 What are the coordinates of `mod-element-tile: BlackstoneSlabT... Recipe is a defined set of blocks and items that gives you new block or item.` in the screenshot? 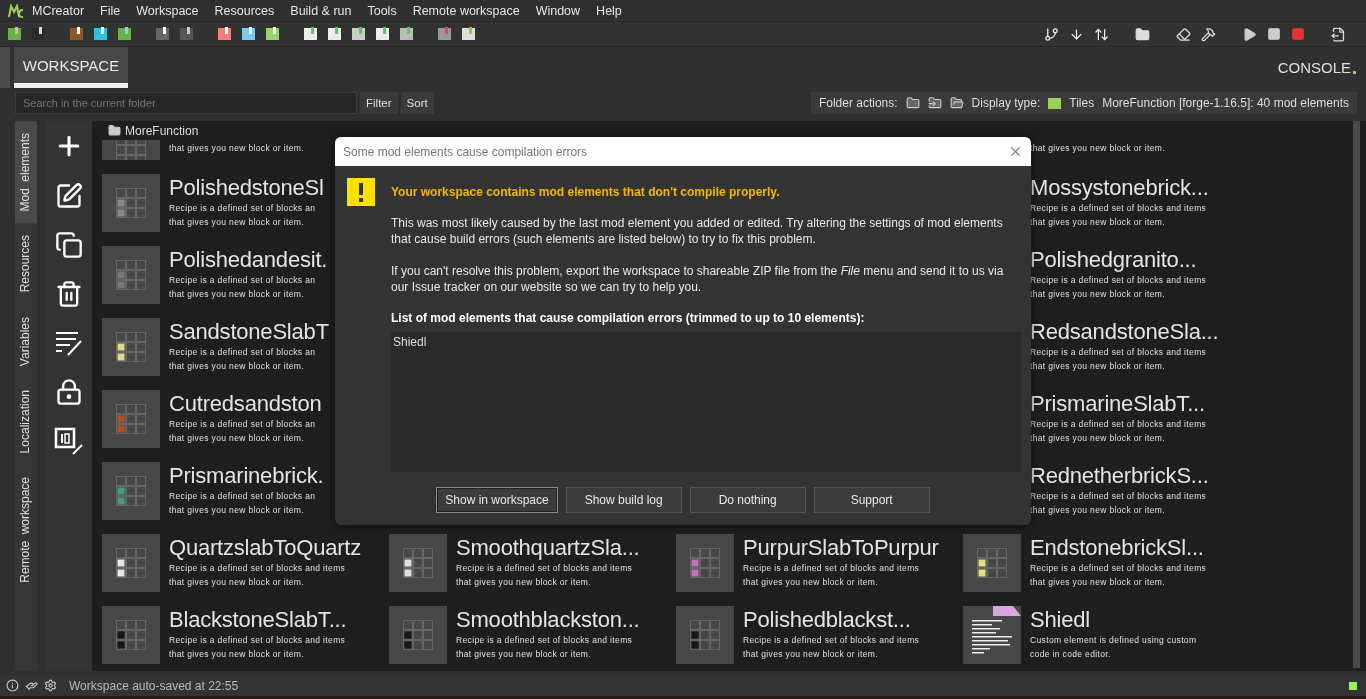 It's located at (245, 635).